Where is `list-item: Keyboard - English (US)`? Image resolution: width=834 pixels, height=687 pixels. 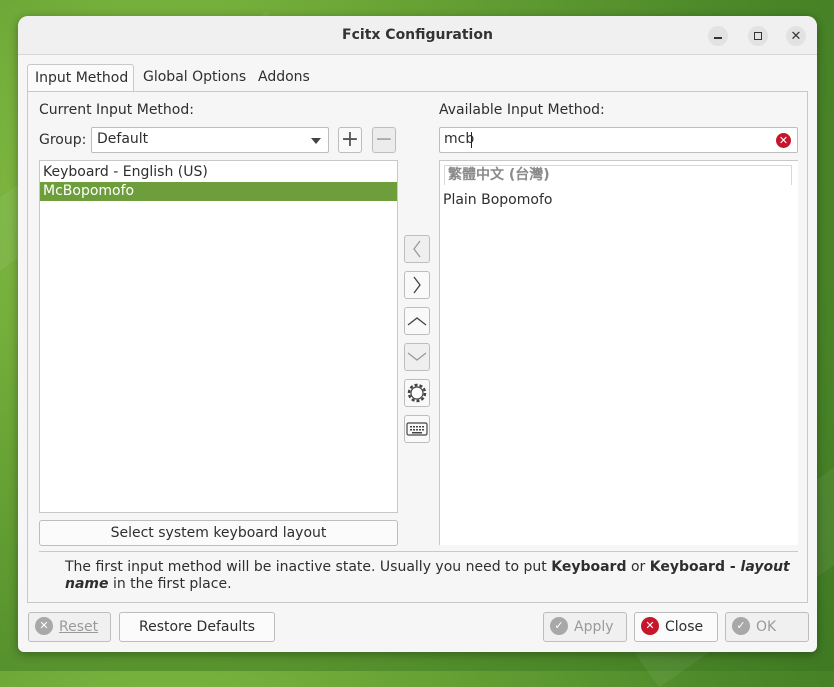 list-item: Keyboard - English (US) is located at coordinates (218, 172).